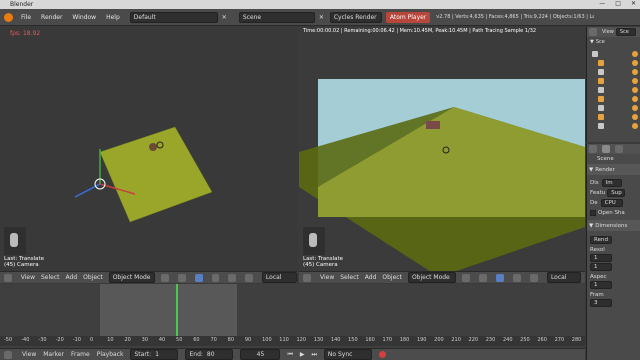 Image resolution: width=640 pixels, height=360 pixels. What do you see at coordinates (601, 267) in the screenshot?
I see `resolution-y-field: 1` at bounding box center [601, 267].